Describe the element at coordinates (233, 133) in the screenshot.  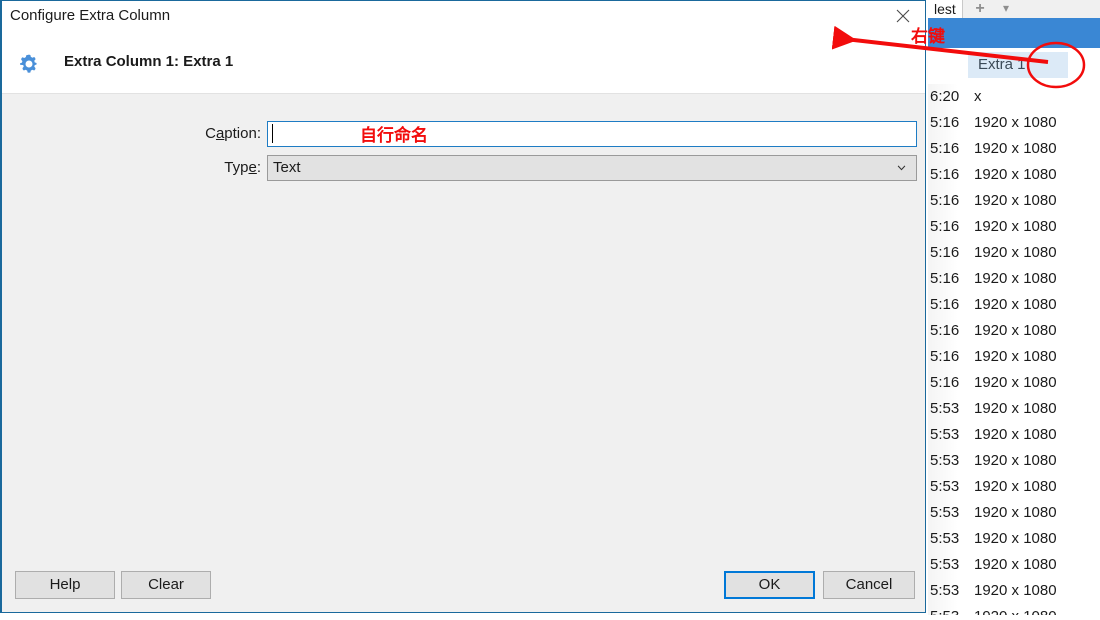
I see `caption-label: Caption:` at that location.